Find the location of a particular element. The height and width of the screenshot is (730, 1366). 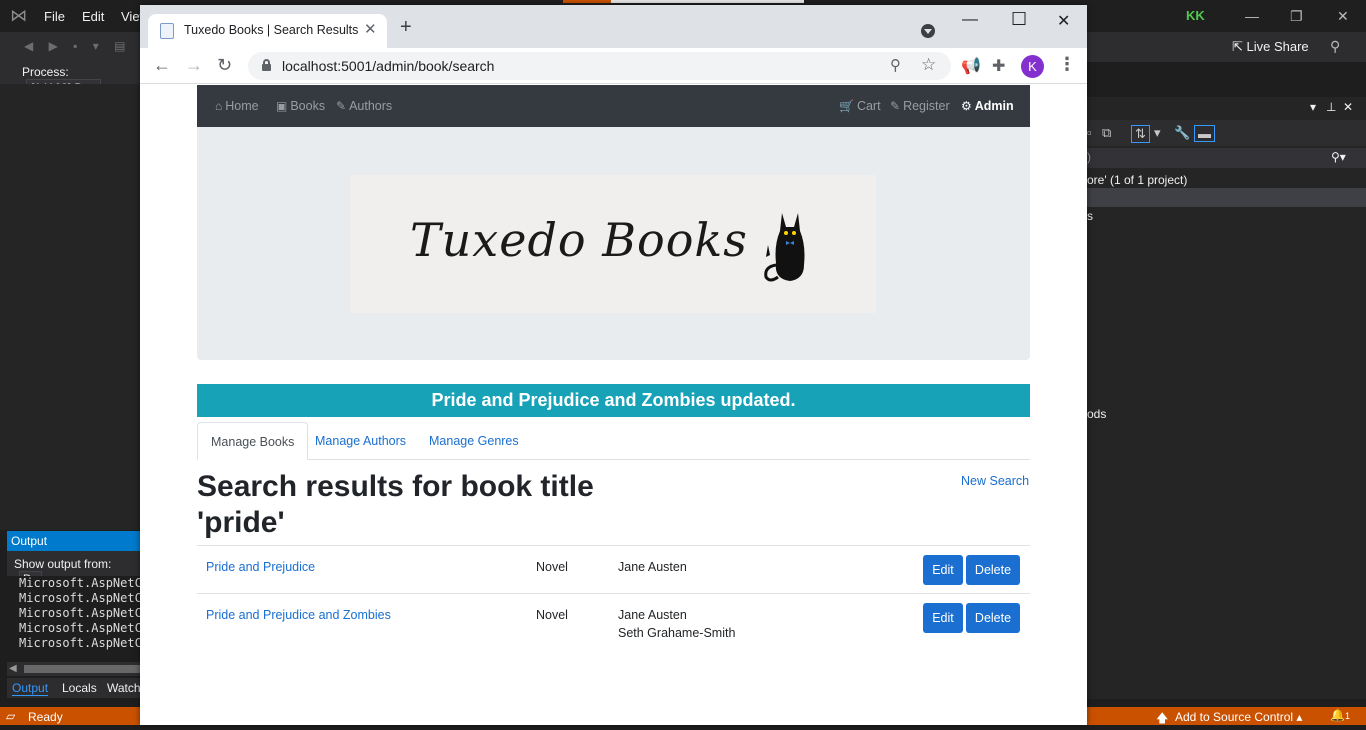

site-logo: Tuxedo Books is located at coordinates (613, 244).